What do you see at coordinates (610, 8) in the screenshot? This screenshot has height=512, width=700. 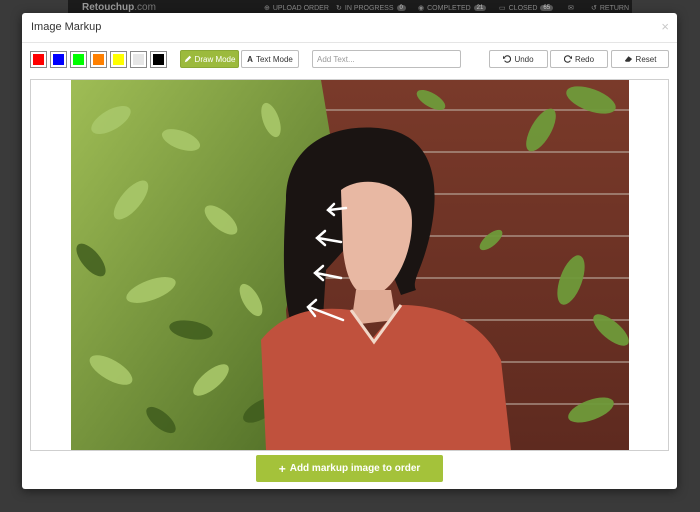 I see `nav-return: ↺ RETURN` at bounding box center [610, 8].